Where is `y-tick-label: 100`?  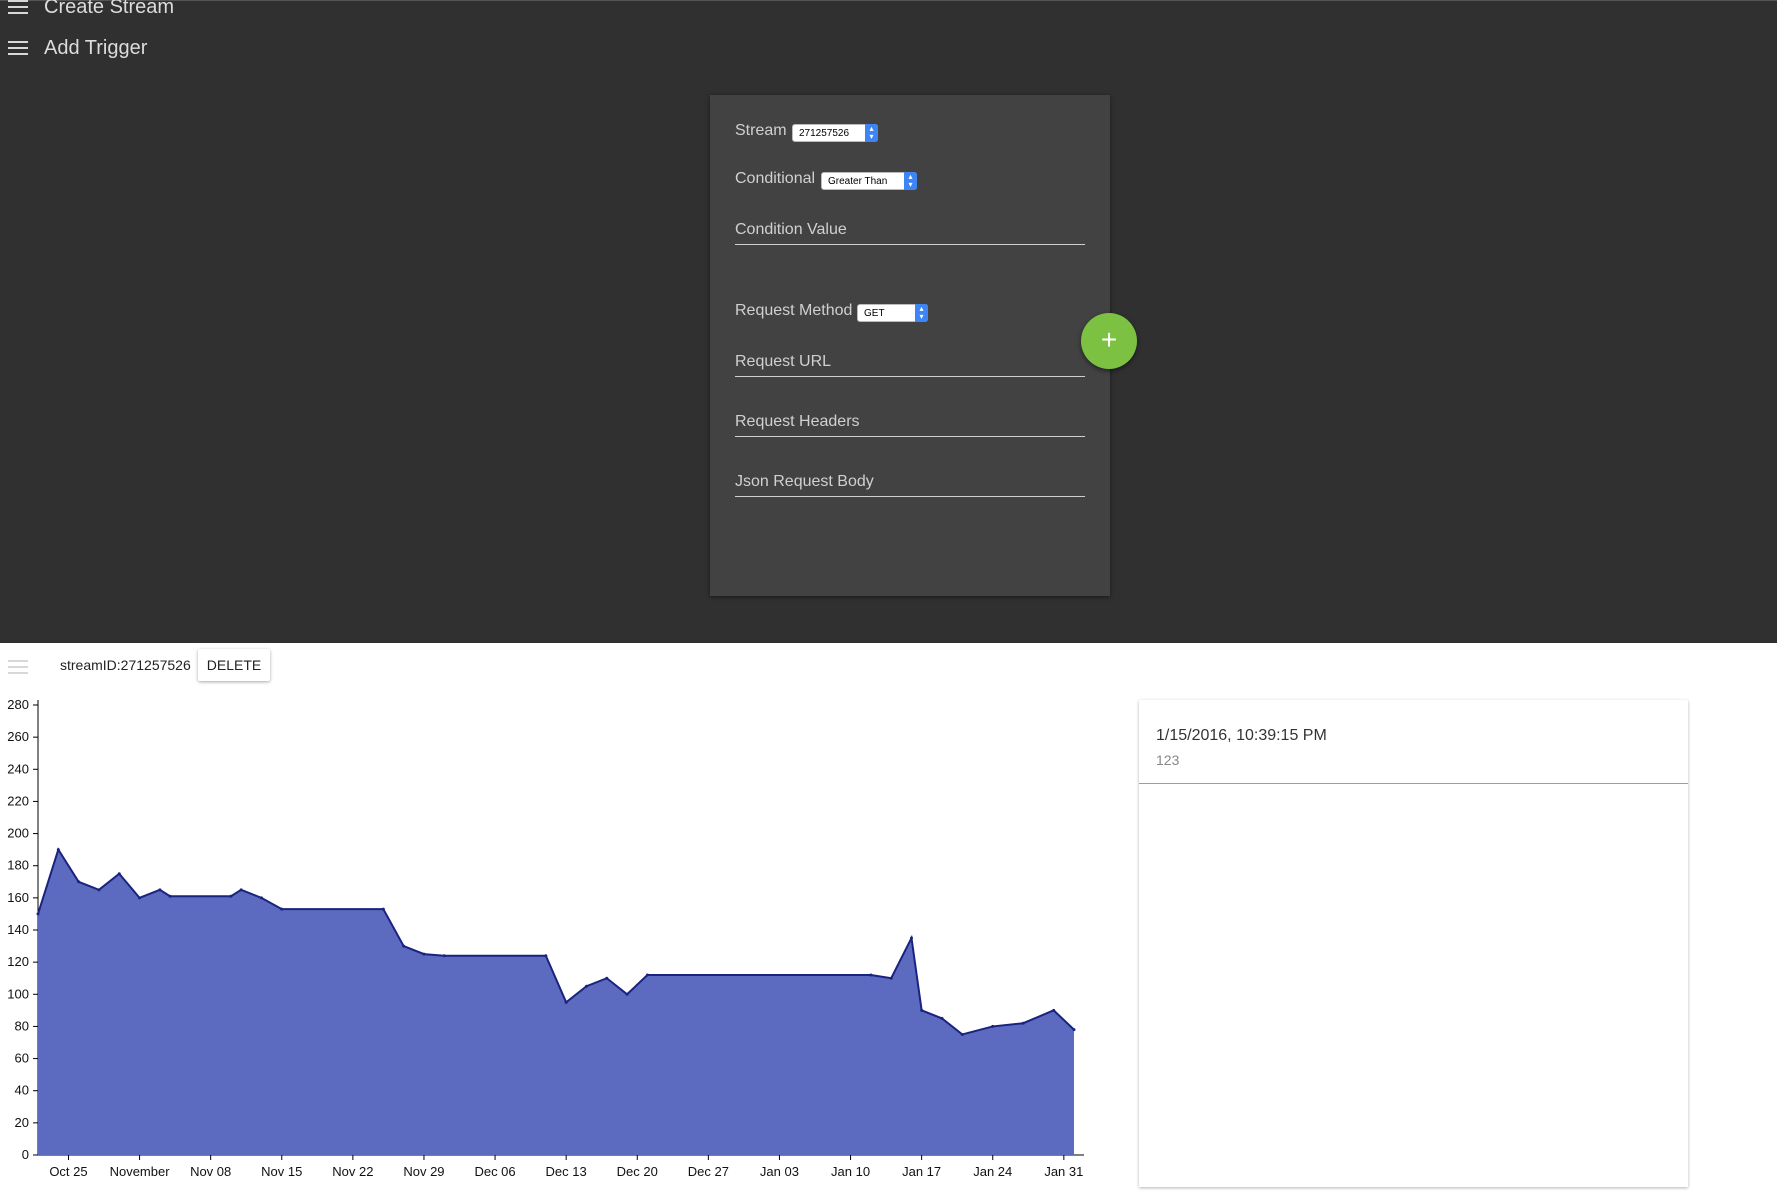 y-tick-label: 100 is located at coordinates (18, 993).